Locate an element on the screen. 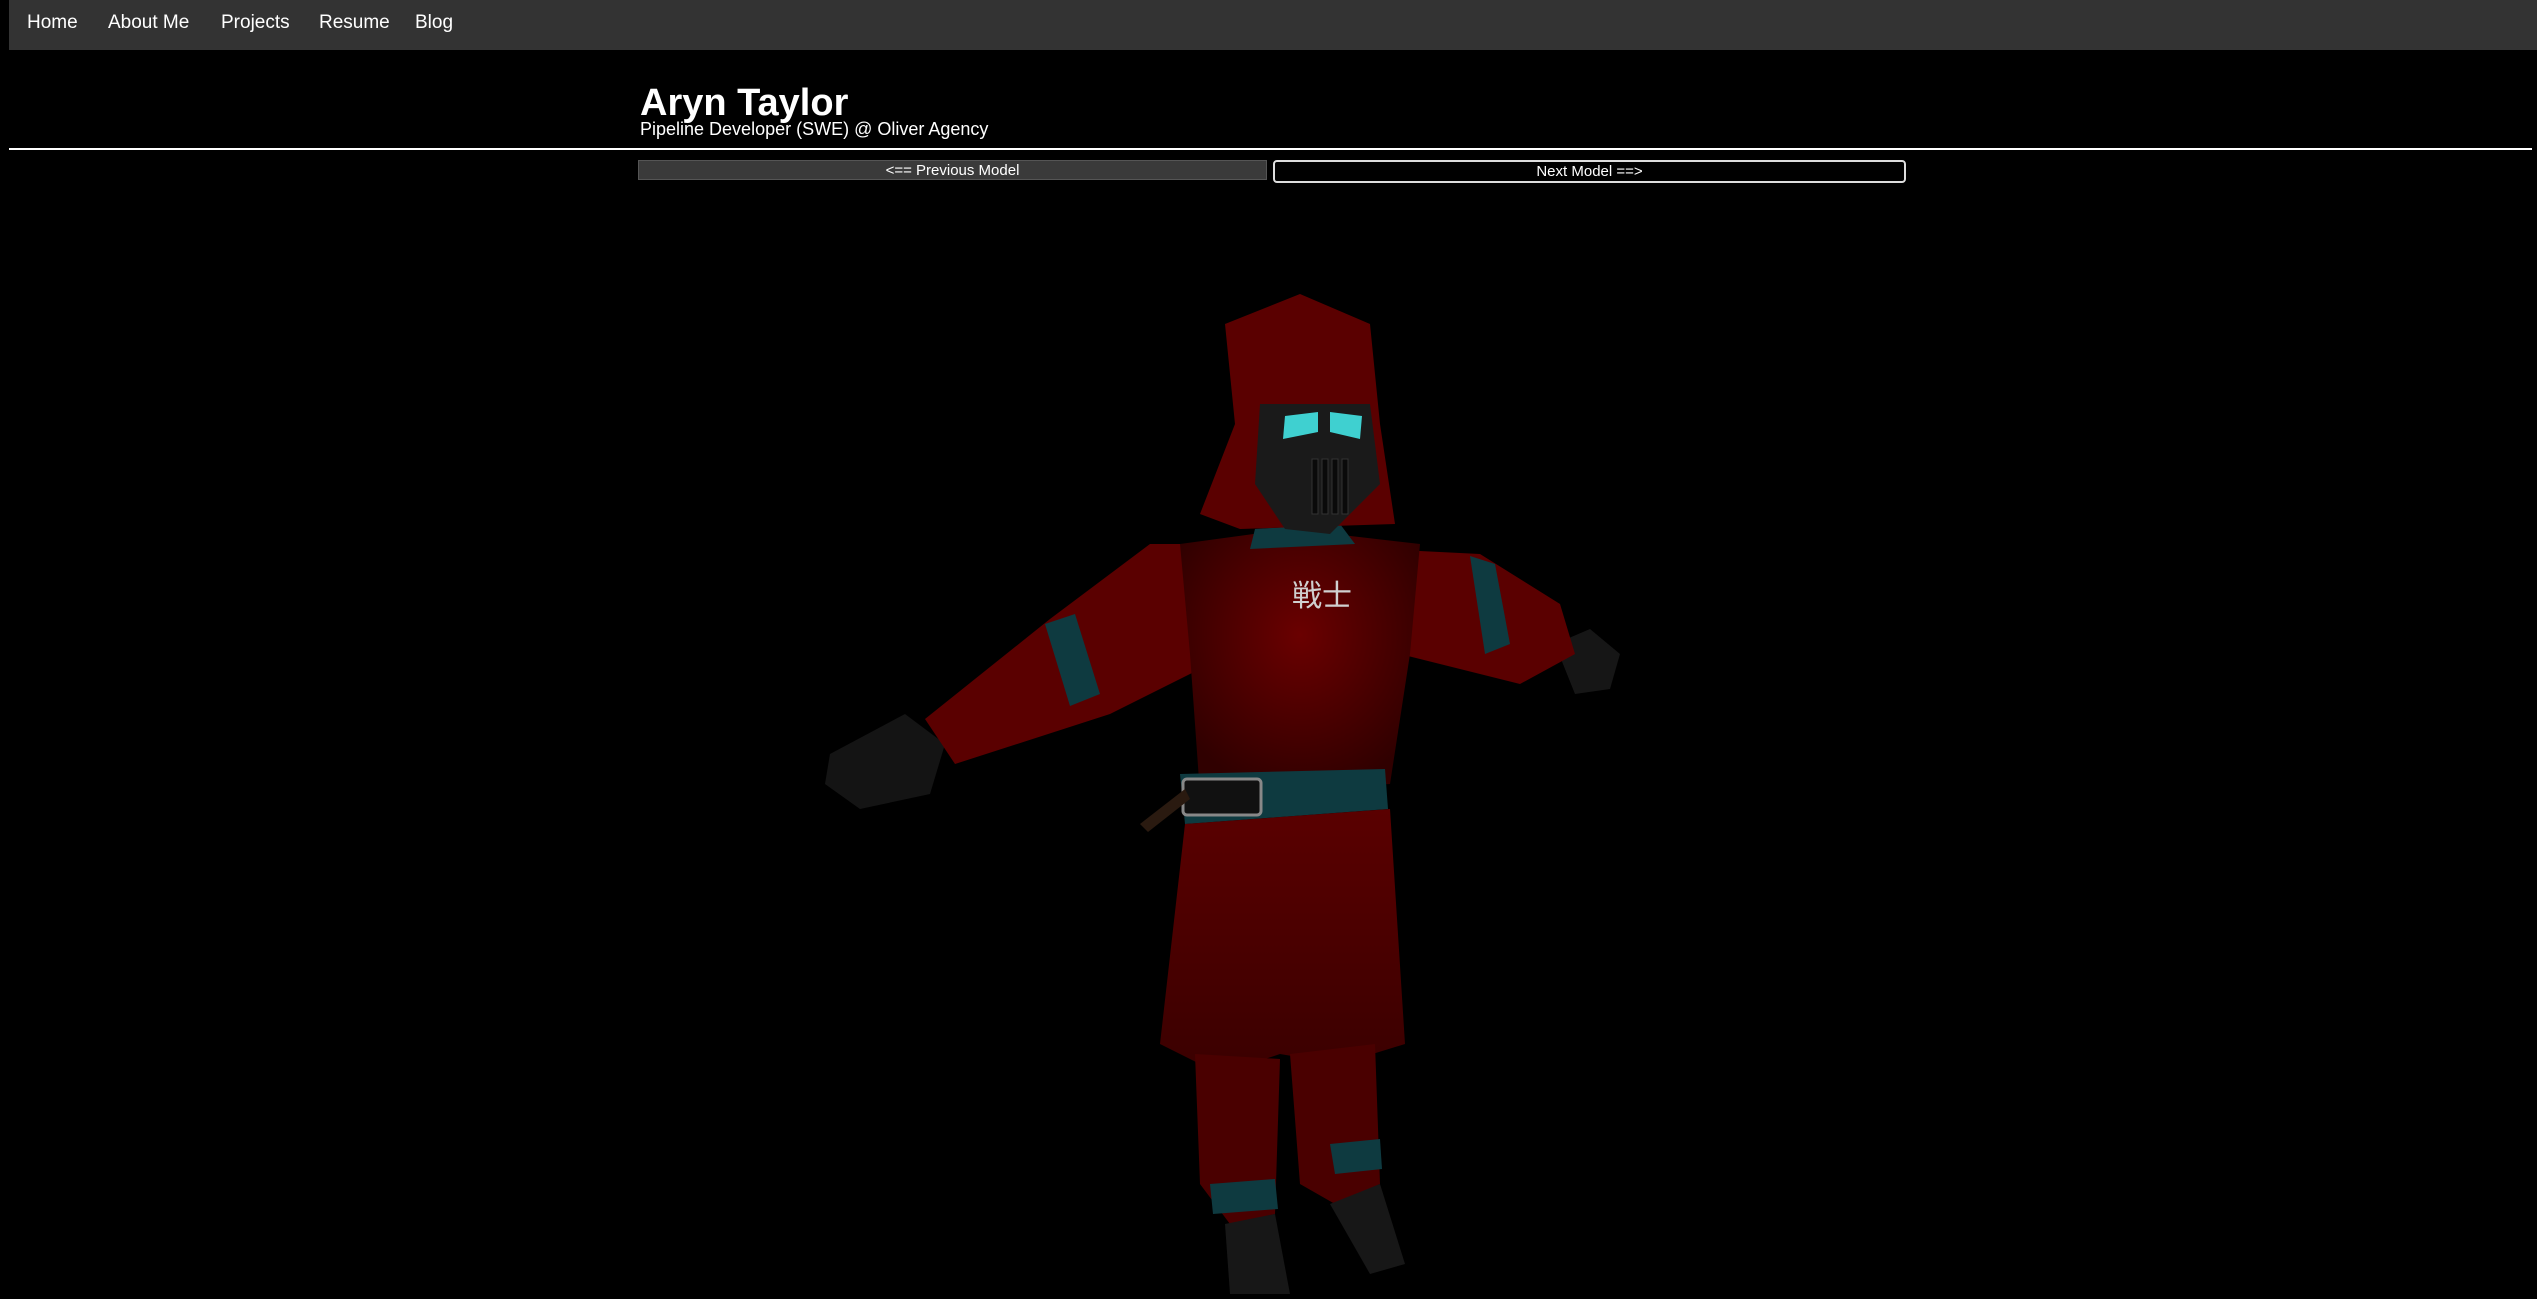  right-leg-band is located at coordinates (1356, 1156).